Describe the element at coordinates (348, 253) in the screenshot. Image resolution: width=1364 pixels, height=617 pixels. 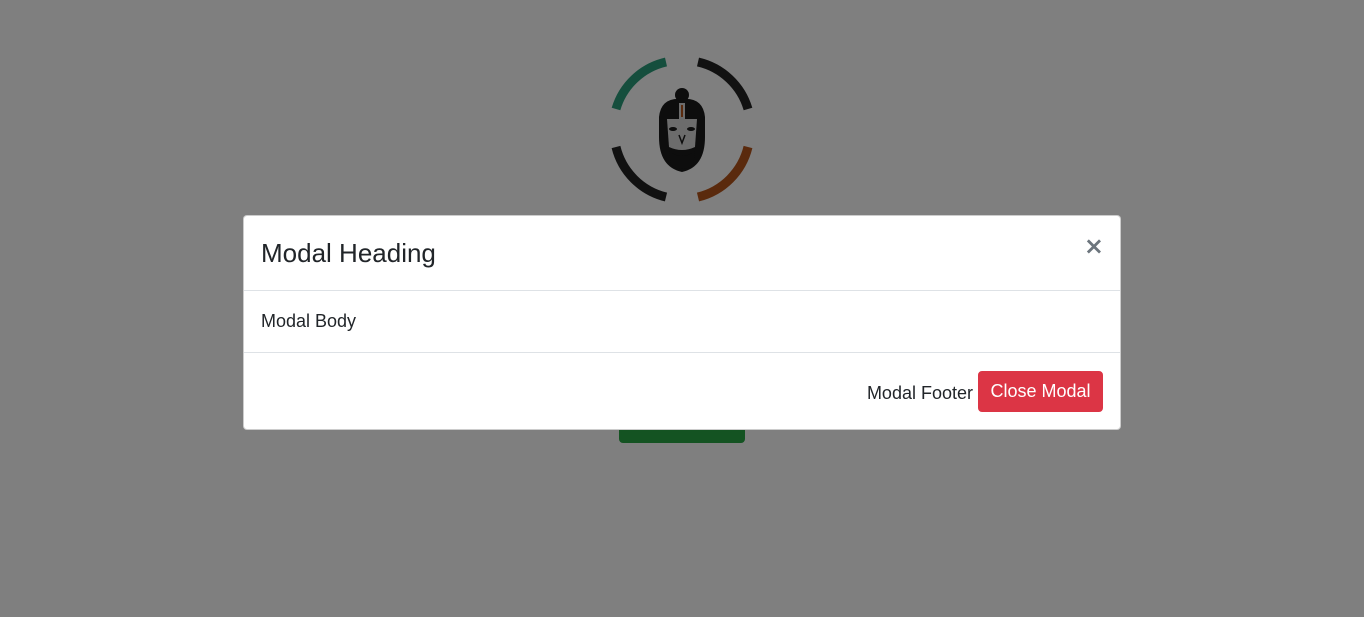
I see `modal-title: Modal Heading` at that location.